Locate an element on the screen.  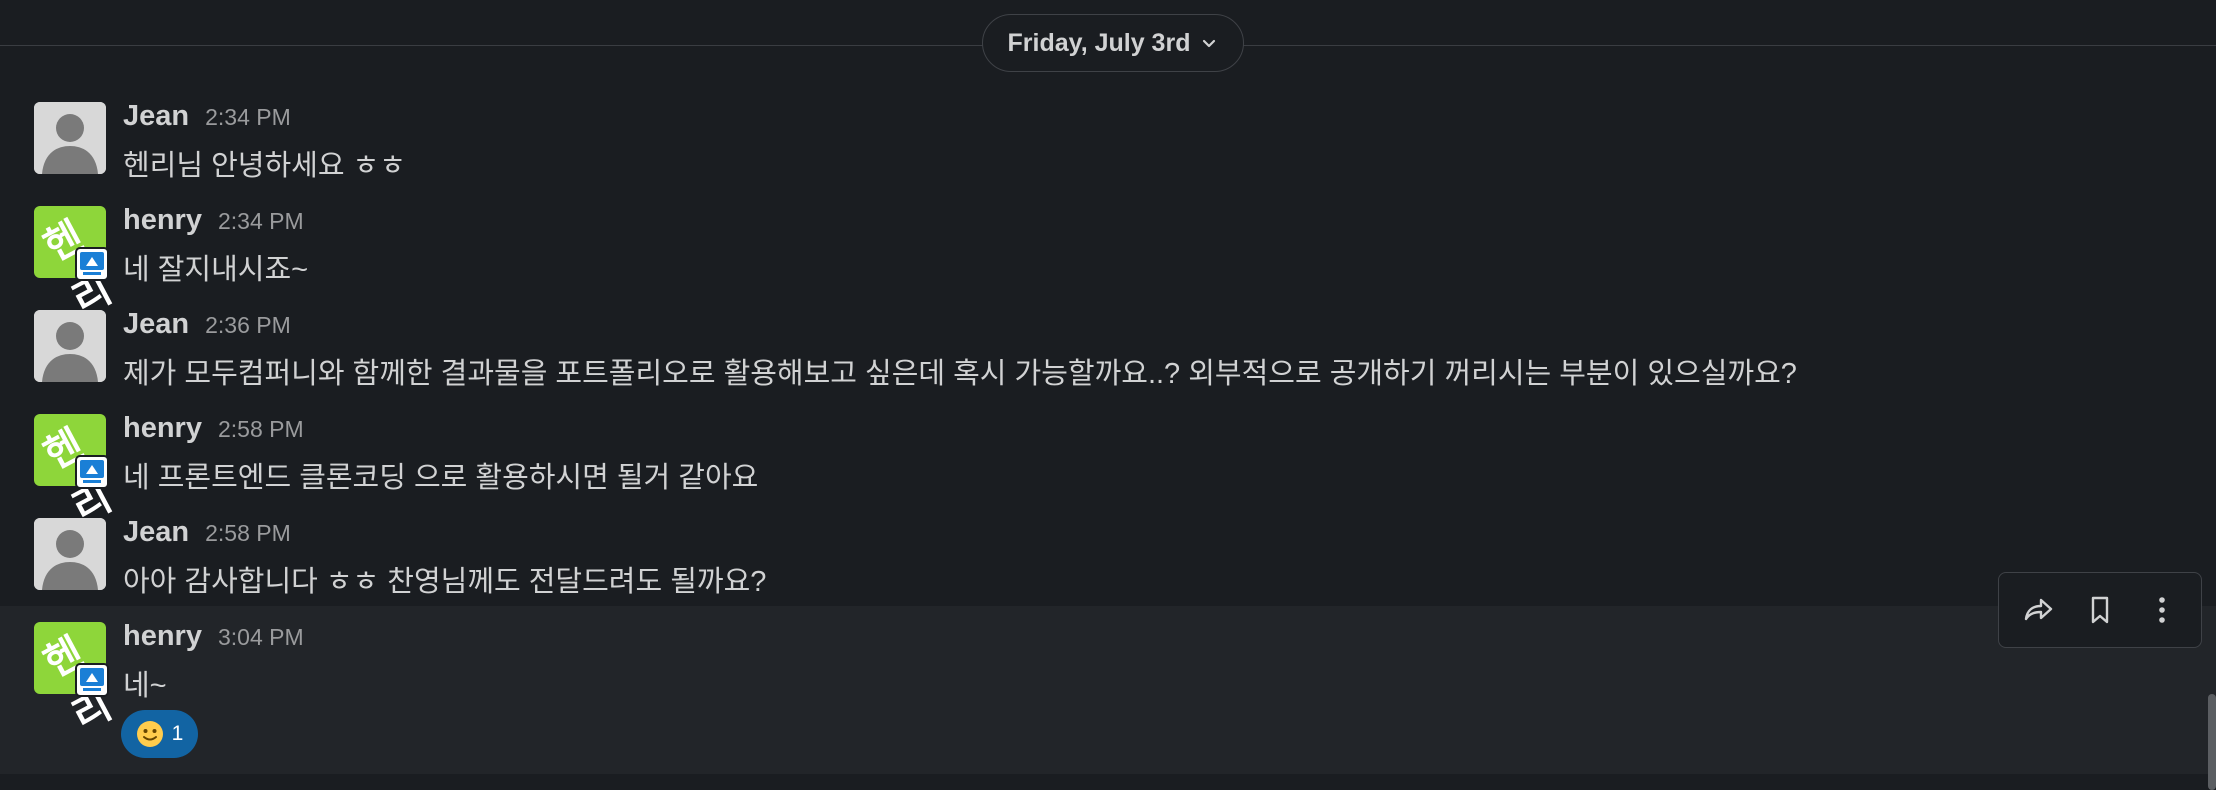
chevron-down-icon is located at coordinates (1209, 43).